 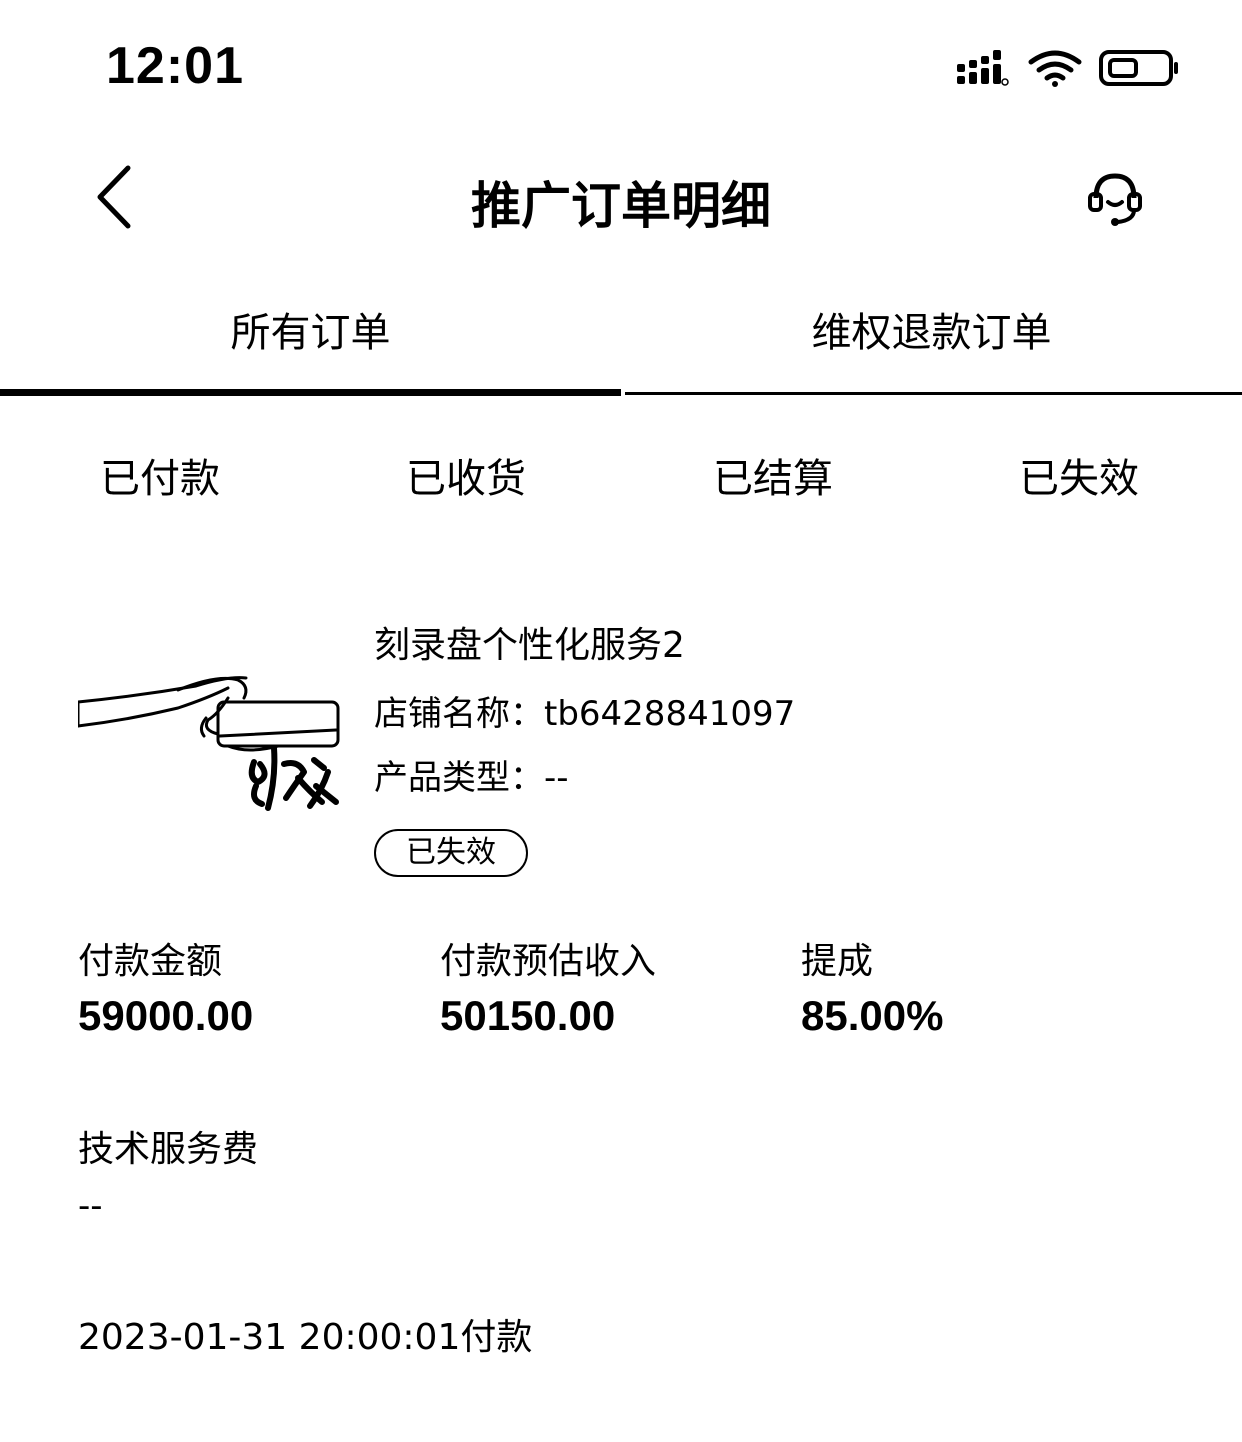 I want to click on commission-label: 提成, so click(x=837, y=961).